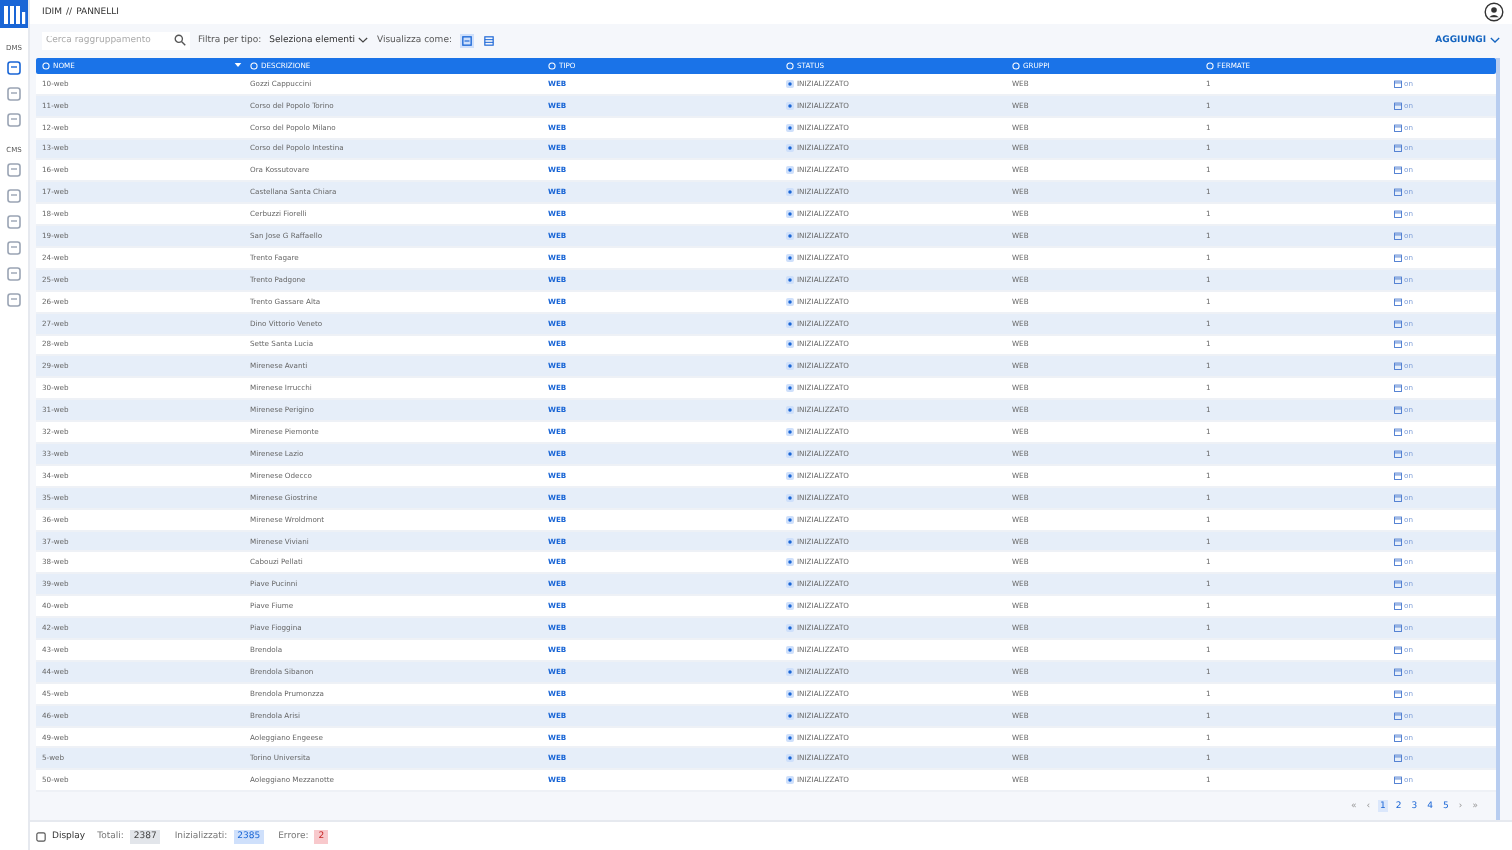  What do you see at coordinates (41, 836) in the screenshot?
I see `display-icon` at bounding box center [41, 836].